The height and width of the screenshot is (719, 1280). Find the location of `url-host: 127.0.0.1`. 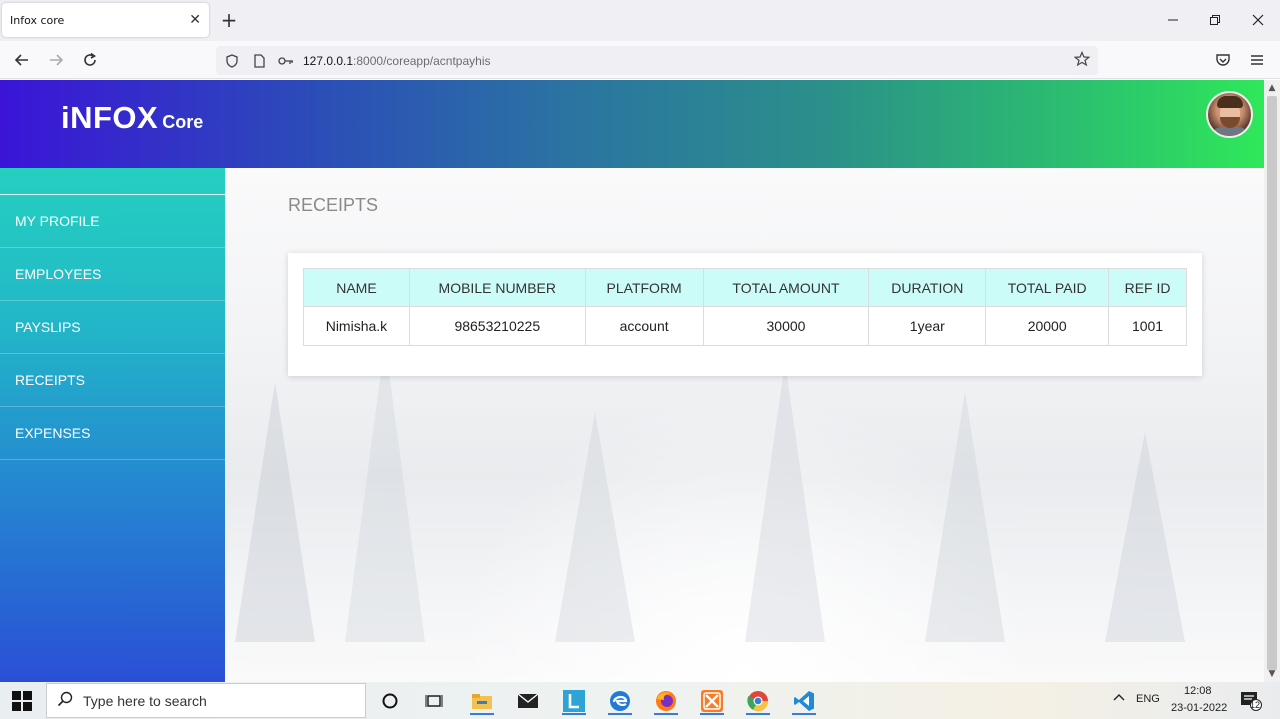

url-host: 127.0.0.1 is located at coordinates (328, 60).